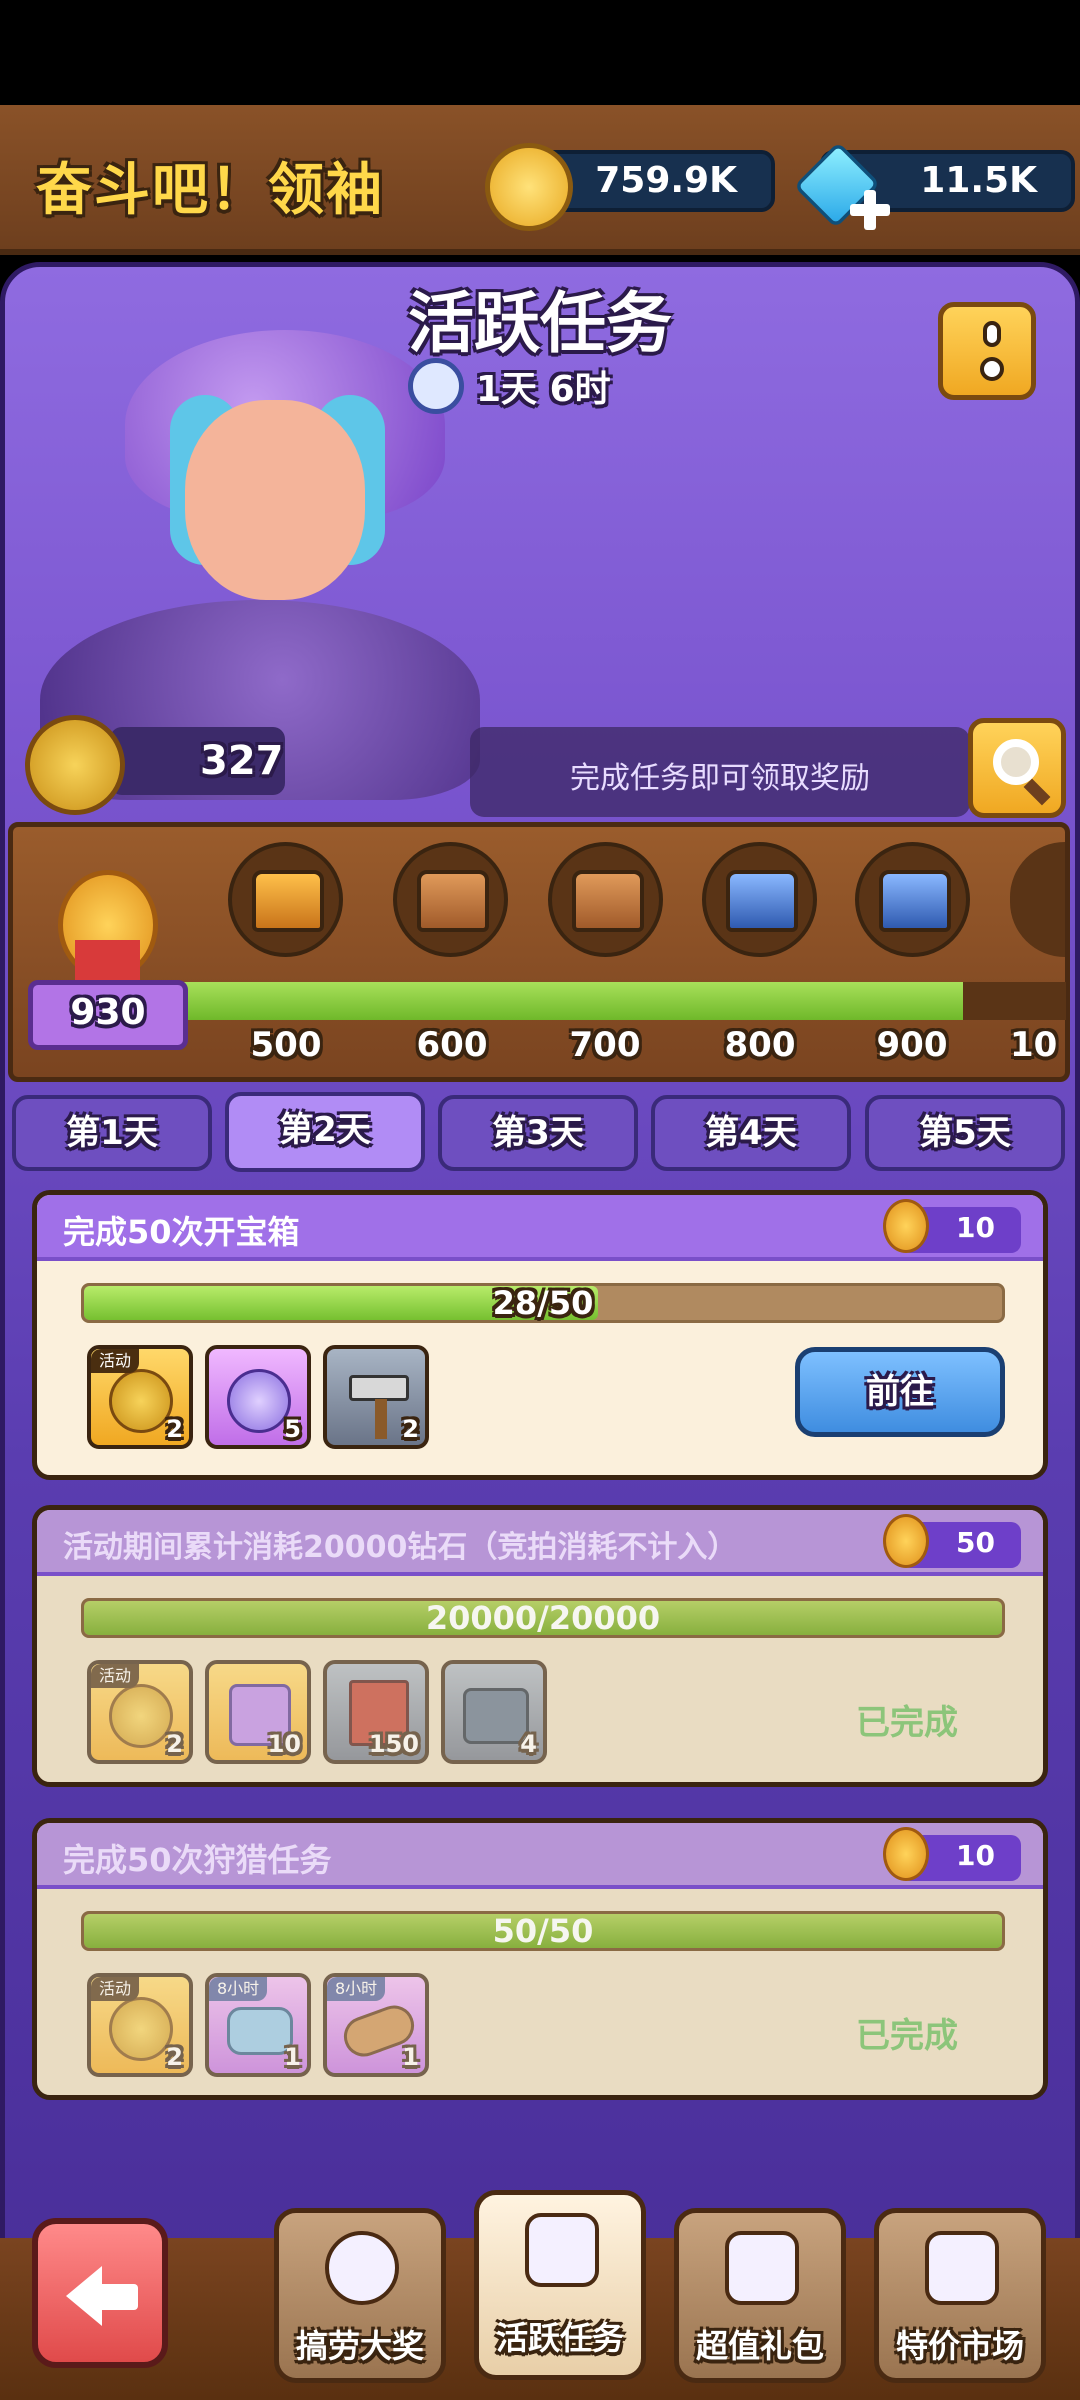  I want to click on milestone-label: 10, so click(1034, 1045).